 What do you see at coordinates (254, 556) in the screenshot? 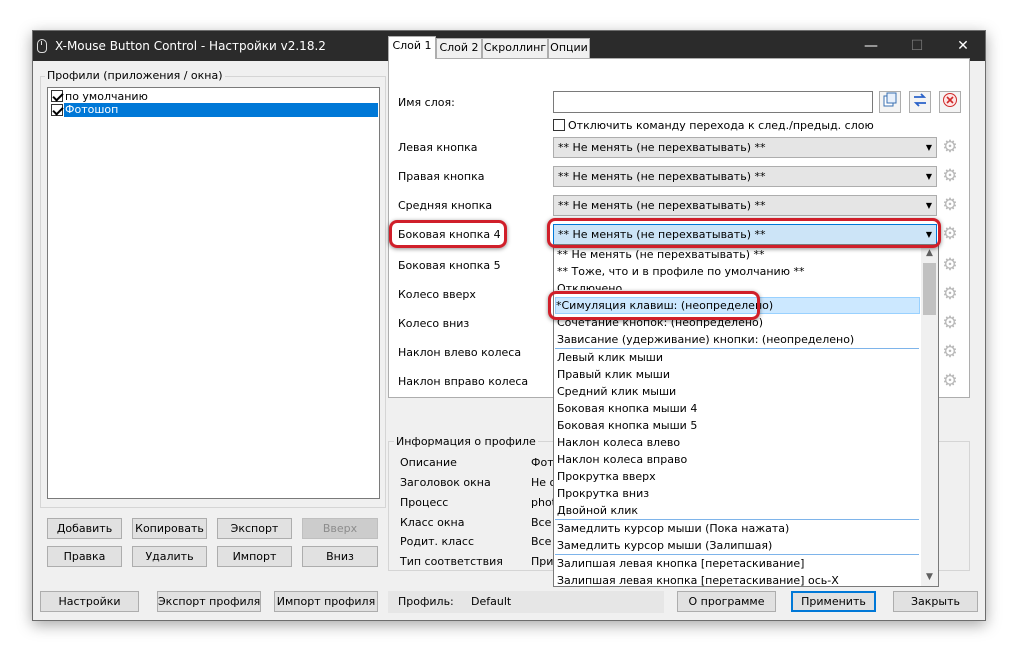
I see `import-button: Импорт` at bounding box center [254, 556].